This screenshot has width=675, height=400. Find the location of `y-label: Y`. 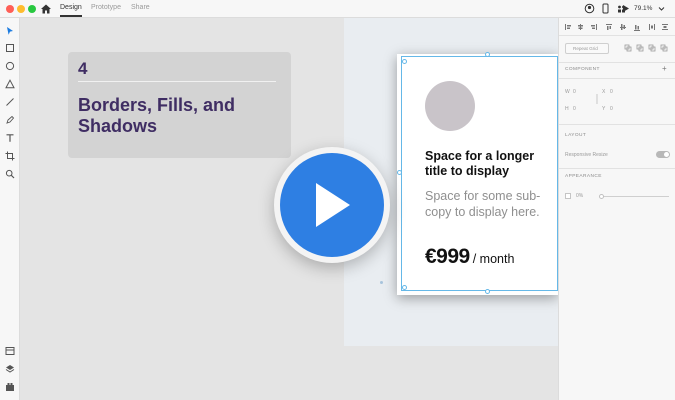

y-label: Y is located at coordinates (604, 109).